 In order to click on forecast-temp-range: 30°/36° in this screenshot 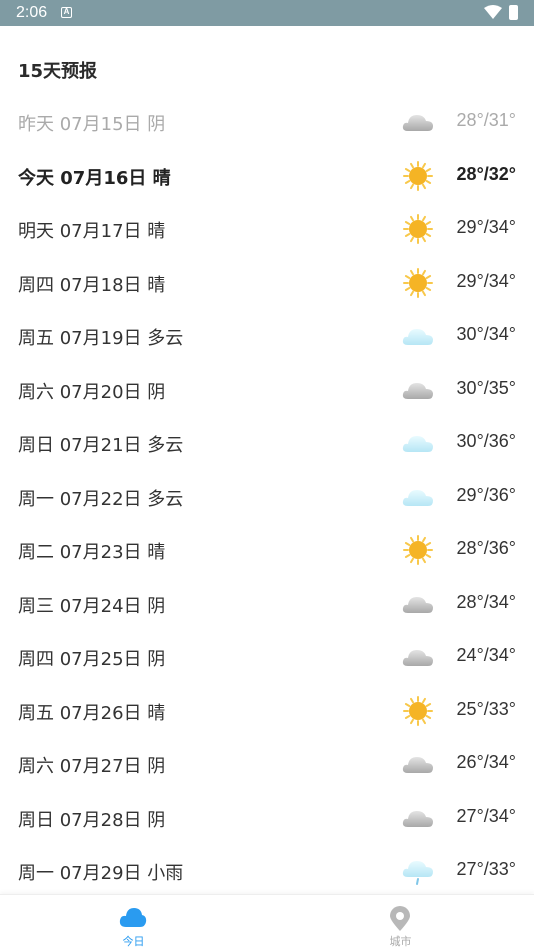, I will do `click(486, 441)`.